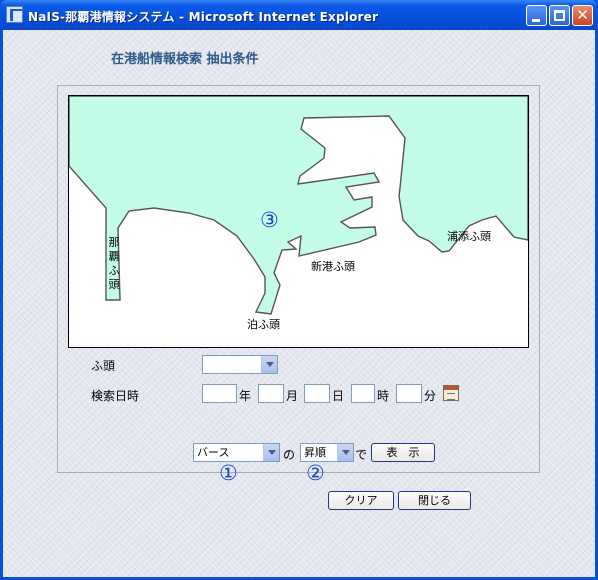 The width and height of the screenshot is (598, 580). What do you see at coordinates (315, 452) in the screenshot?
I see `sort-order-value: 昇順` at bounding box center [315, 452].